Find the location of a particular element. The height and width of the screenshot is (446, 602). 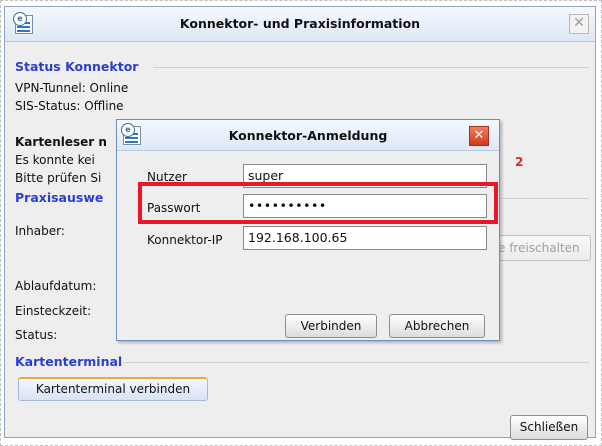

unlock-card-button: e freischalten is located at coordinates (541, 248).